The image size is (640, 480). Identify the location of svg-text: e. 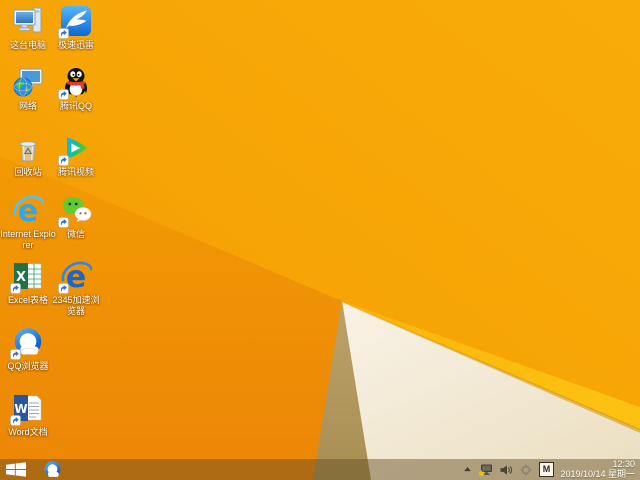
(28, 210).